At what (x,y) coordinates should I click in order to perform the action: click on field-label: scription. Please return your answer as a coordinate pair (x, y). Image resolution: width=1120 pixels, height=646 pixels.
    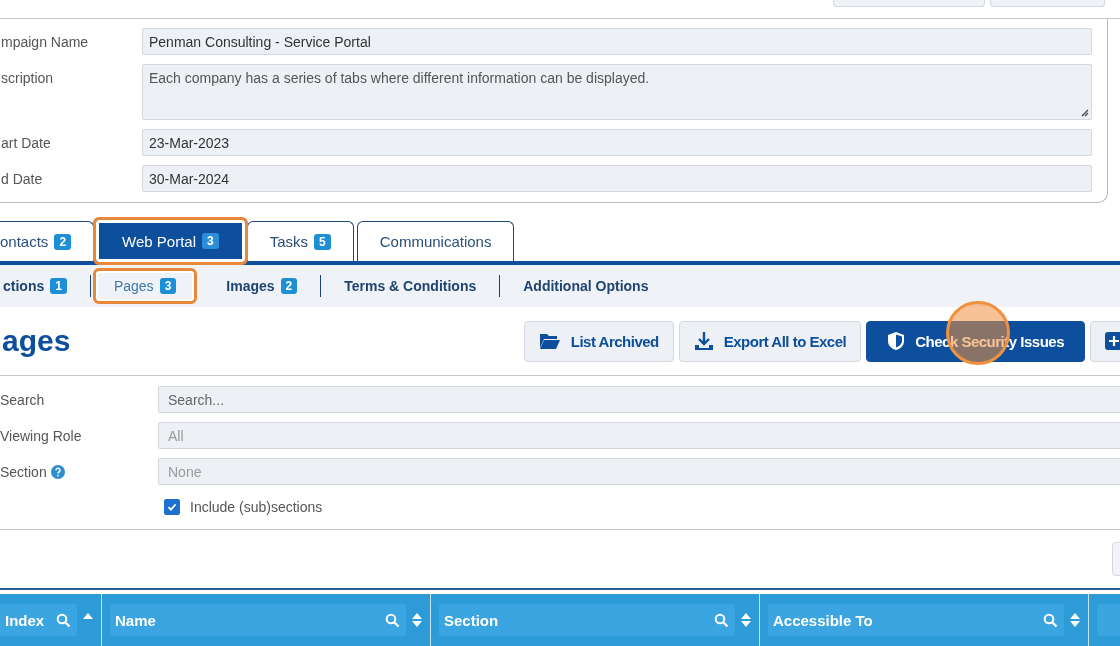
    Looking at the image, I should click on (28, 77).